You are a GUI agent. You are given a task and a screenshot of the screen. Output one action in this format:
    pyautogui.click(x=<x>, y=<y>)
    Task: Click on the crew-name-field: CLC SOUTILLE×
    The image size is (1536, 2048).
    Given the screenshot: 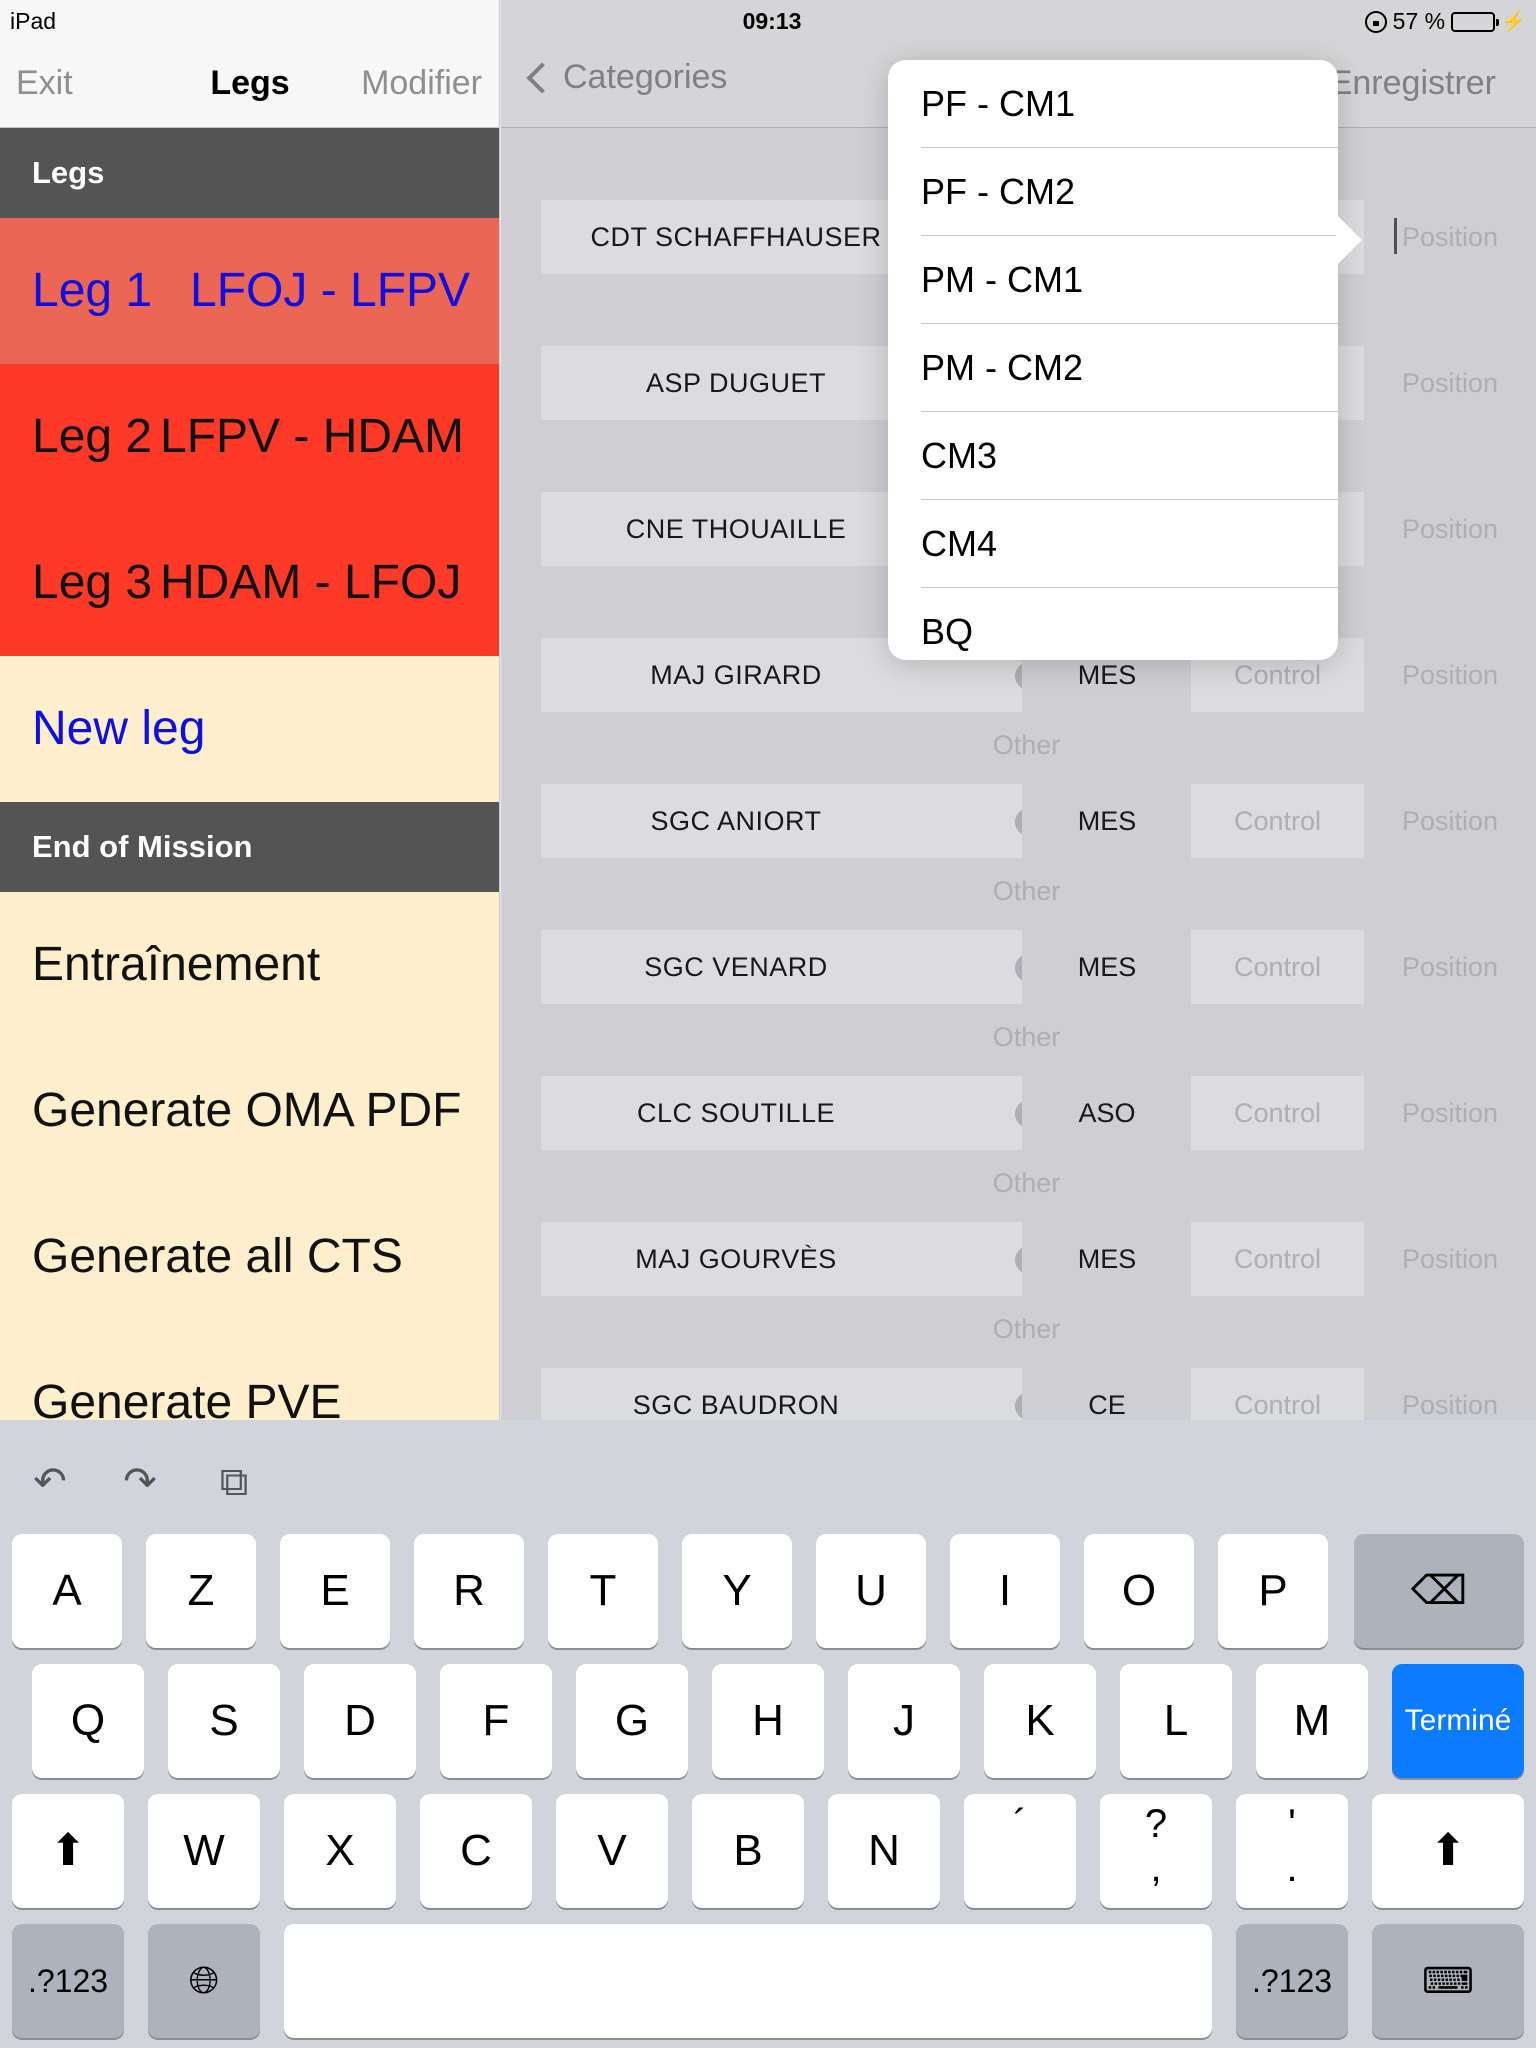 What is the action you would take?
    pyautogui.click(x=821, y=1113)
    